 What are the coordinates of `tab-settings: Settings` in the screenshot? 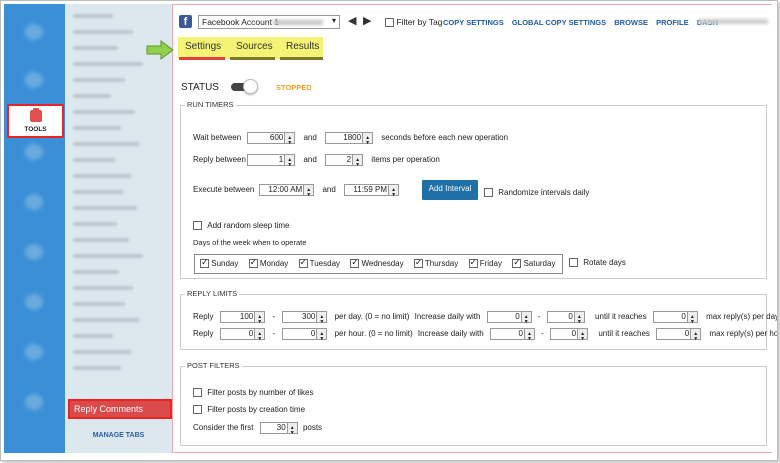 It's located at (203, 46).